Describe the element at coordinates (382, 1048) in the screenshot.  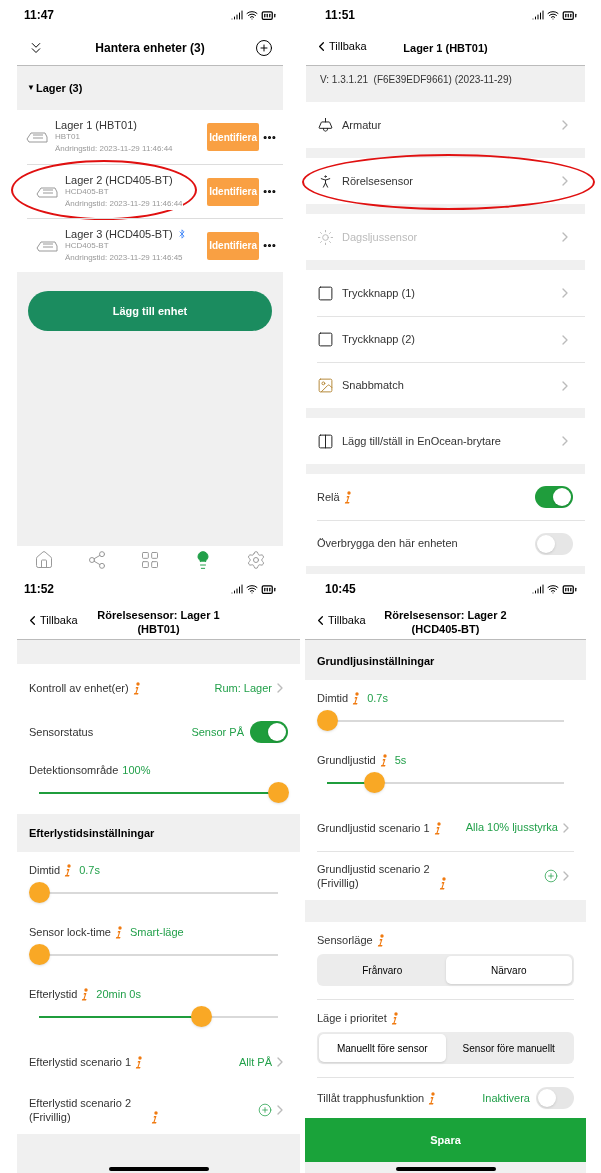
I see `segment-option: Manuellt före sensor` at that location.